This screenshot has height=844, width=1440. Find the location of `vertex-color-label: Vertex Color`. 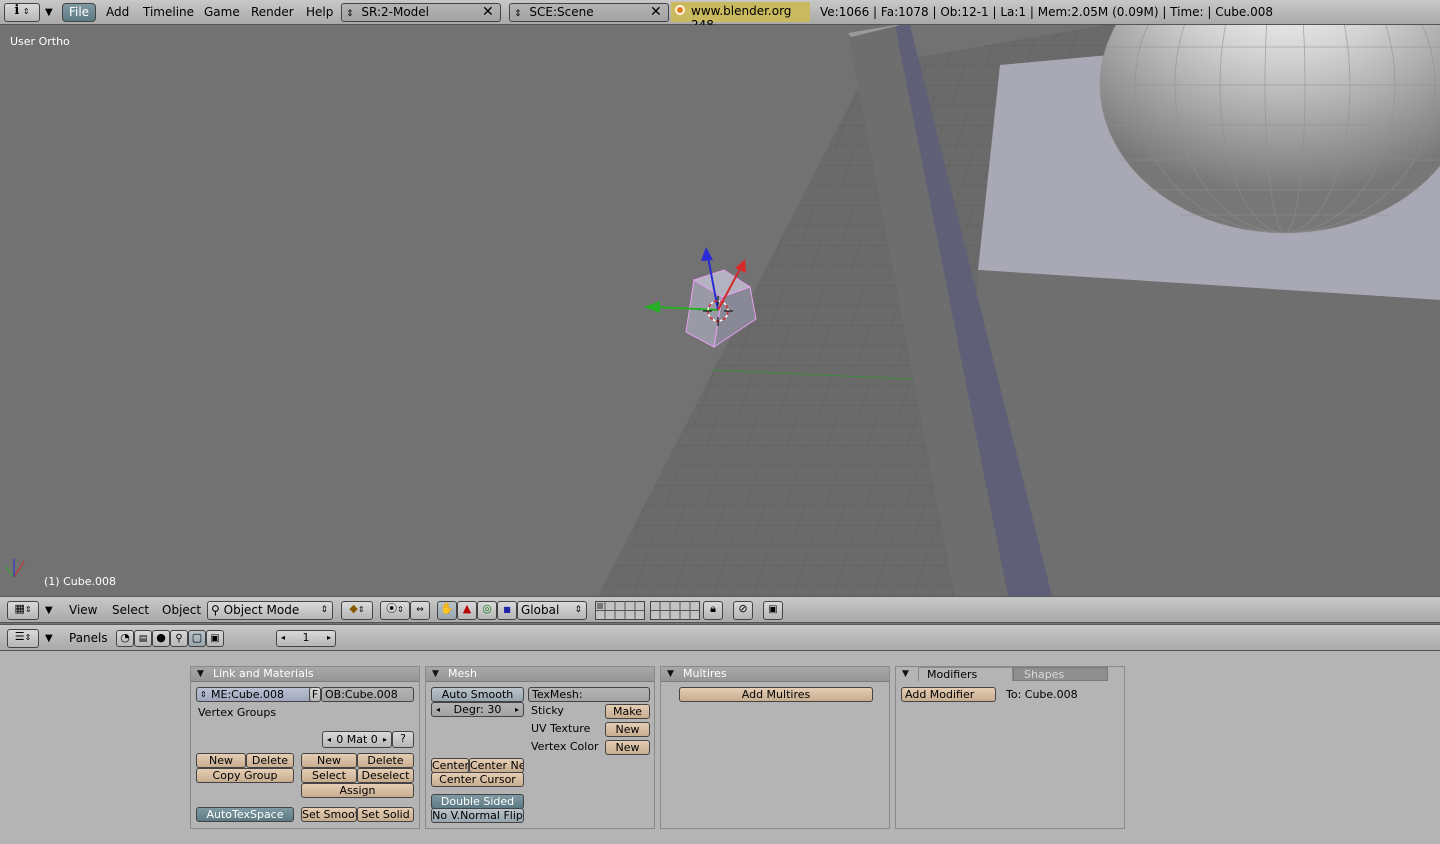

vertex-color-label: Vertex Color is located at coordinates (565, 746).